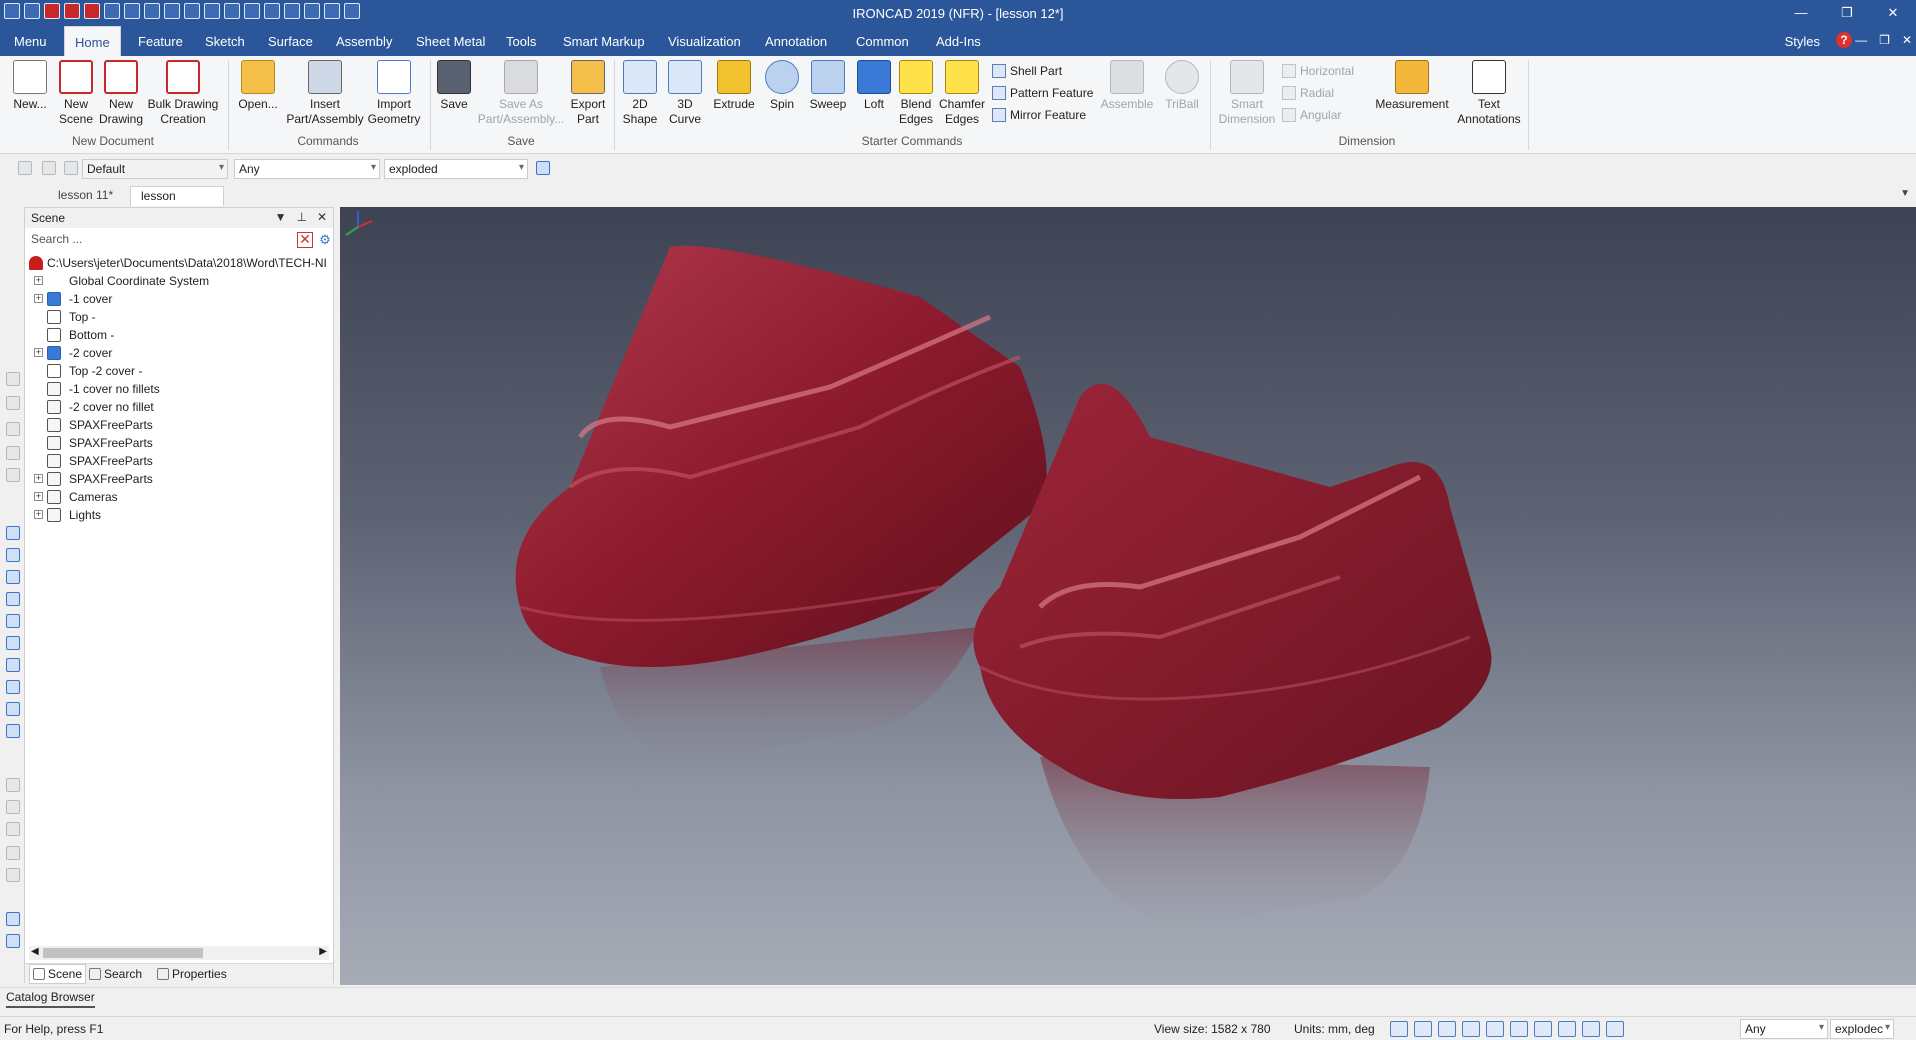 This screenshot has height=1040, width=1916. Describe the element at coordinates (325, 93) in the screenshot. I see `insert-part-button: Insert Part/Assembly` at that location.